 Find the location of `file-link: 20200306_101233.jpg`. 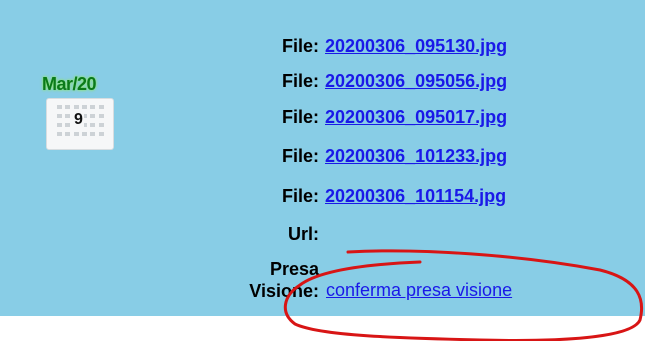

file-link: 20200306_101233.jpg is located at coordinates (416, 156).